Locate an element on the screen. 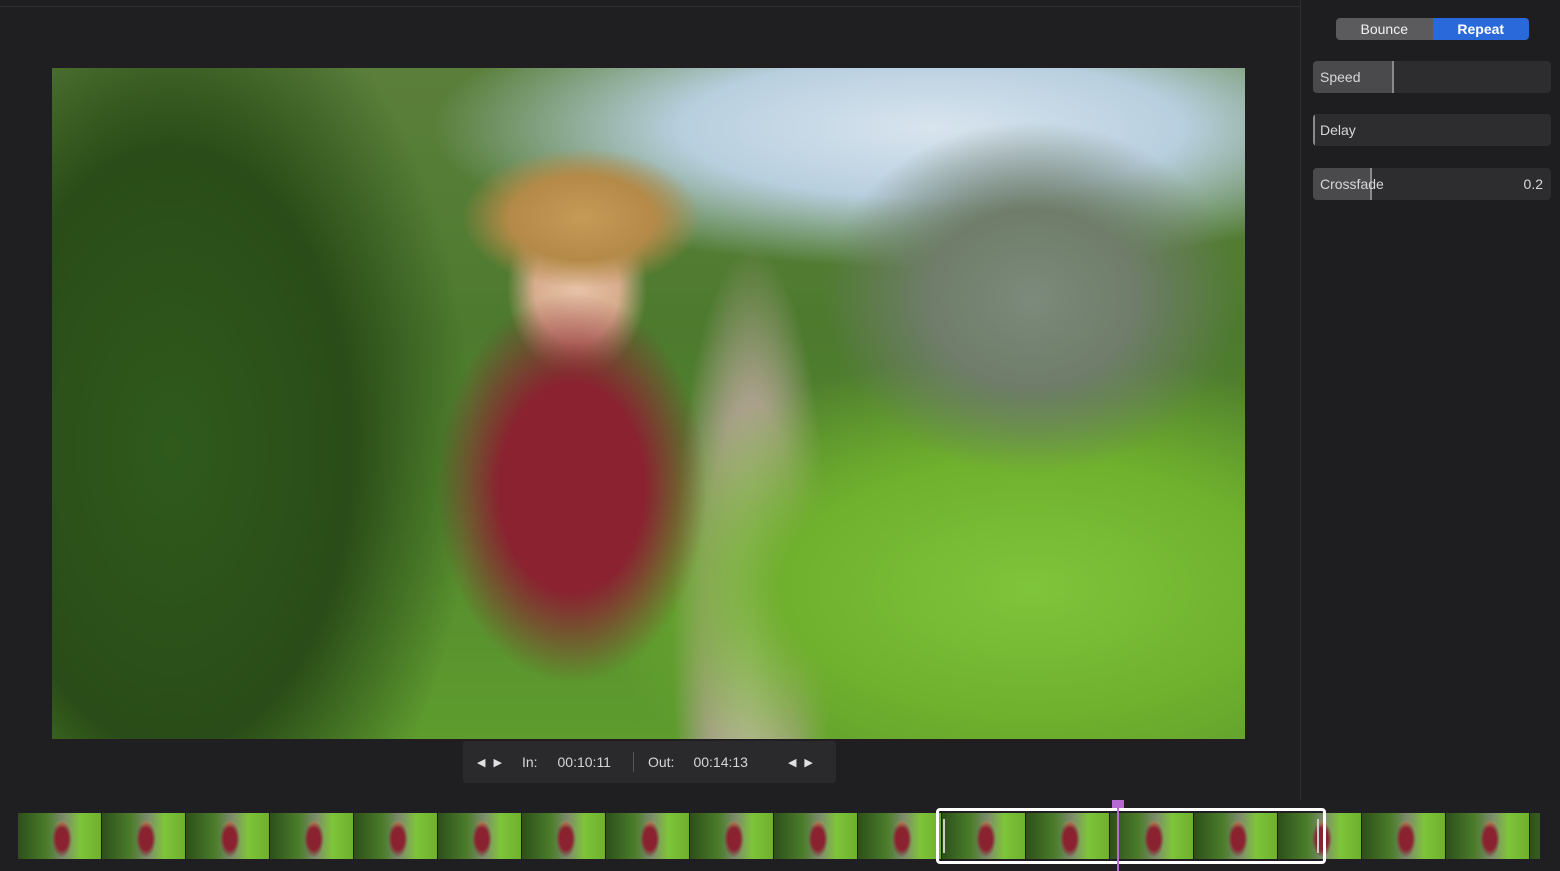 The image size is (1560, 871). loop-mode-control: Bounce Repeat is located at coordinates (1432, 29).